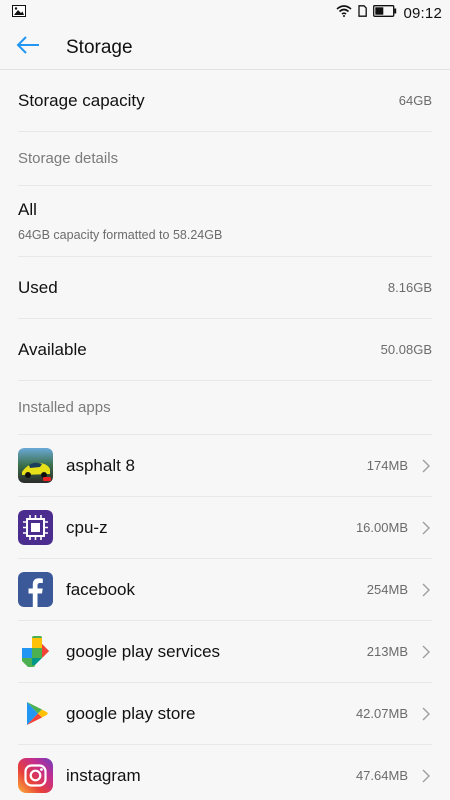  What do you see at coordinates (225, 652) in the screenshot?
I see `app-row-google-play-services: google play services 213MB` at bounding box center [225, 652].